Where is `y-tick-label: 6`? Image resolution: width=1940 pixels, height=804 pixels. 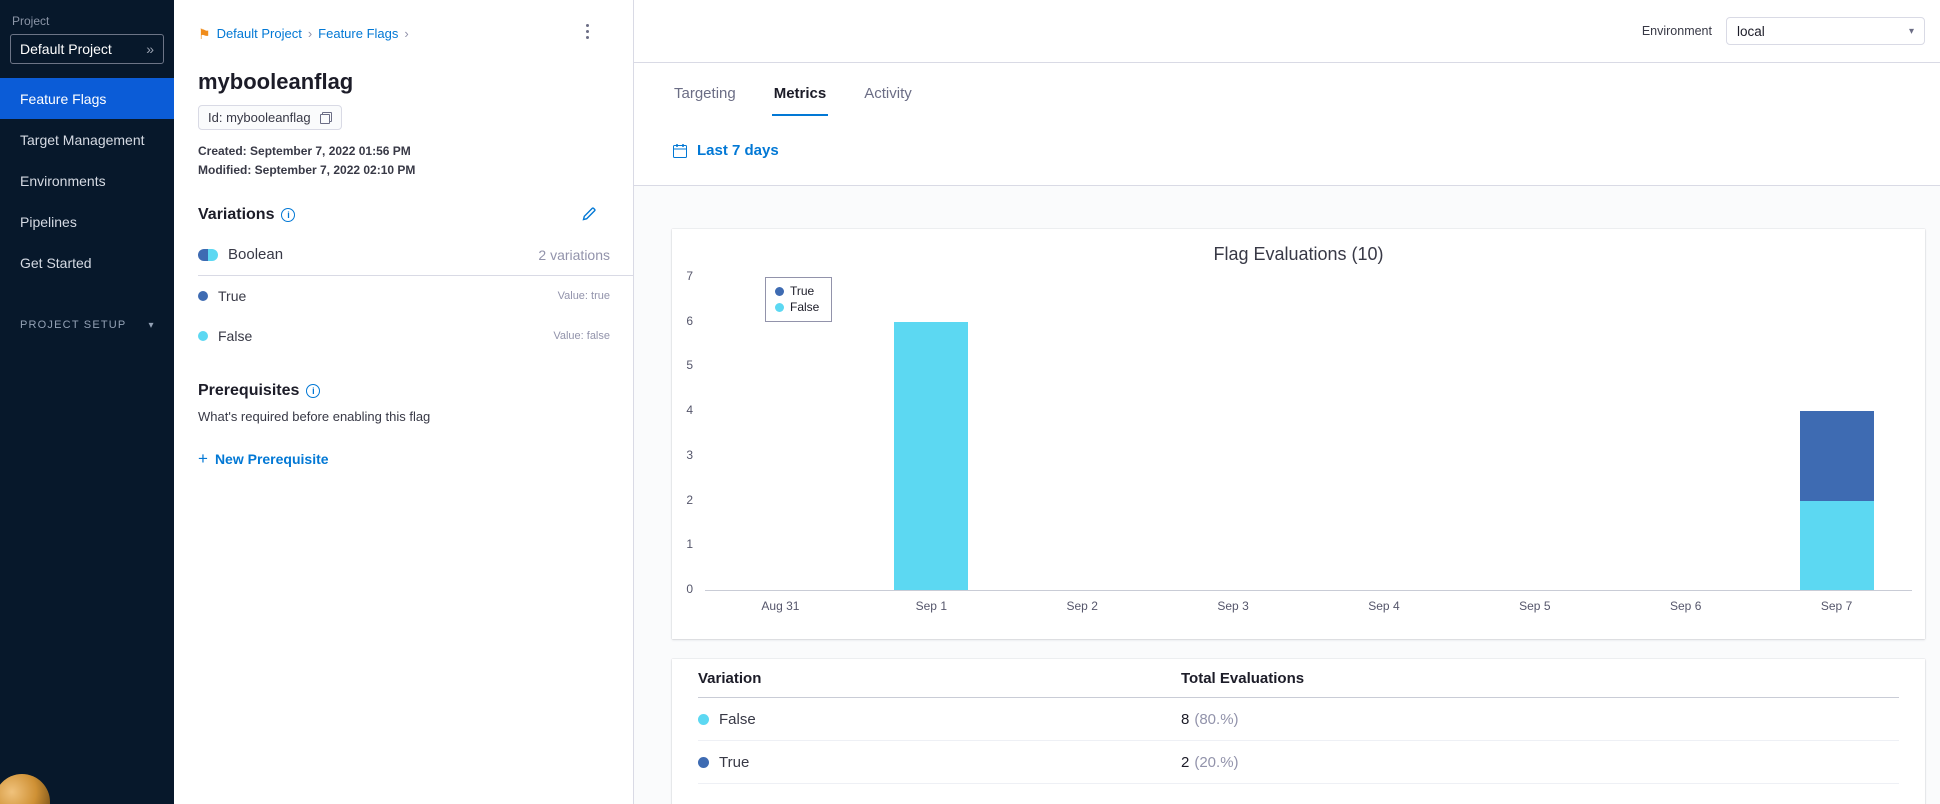 y-tick-label: 6 is located at coordinates (689, 320).